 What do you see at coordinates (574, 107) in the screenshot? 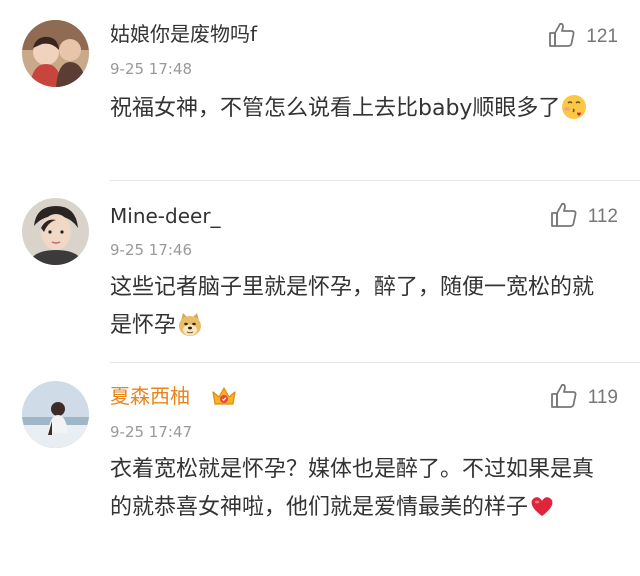
I see `kiss-emoji` at bounding box center [574, 107].